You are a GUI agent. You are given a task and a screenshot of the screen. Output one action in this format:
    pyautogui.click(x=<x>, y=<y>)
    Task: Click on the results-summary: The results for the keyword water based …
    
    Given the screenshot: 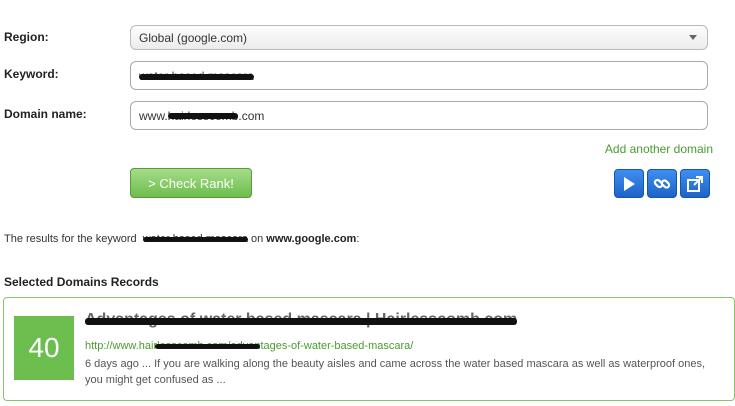 What is the action you would take?
    pyautogui.click(x=181, y=239)
    